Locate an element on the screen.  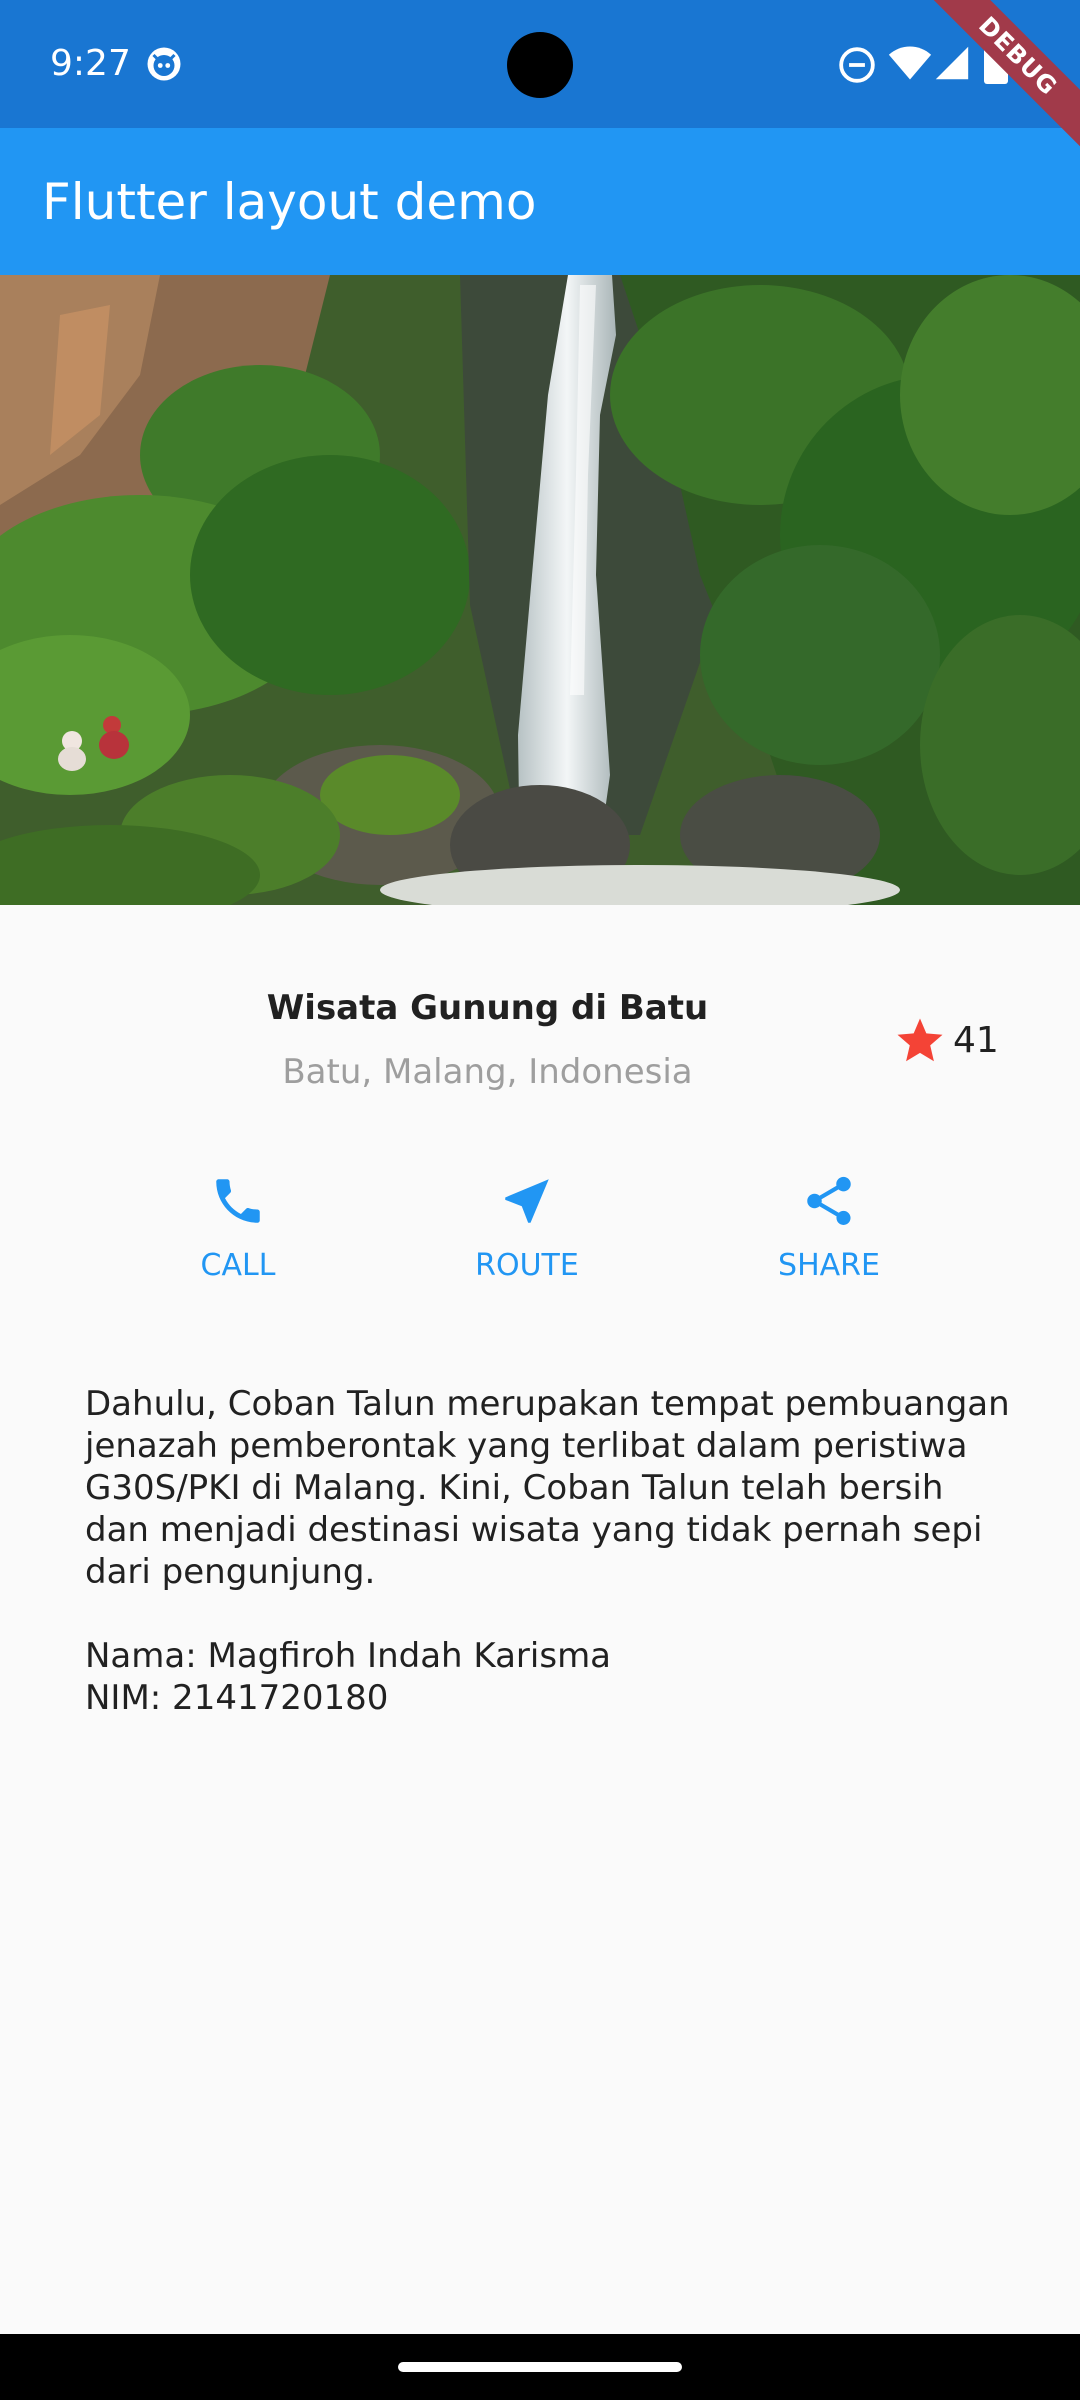
status-time: 9:27 is located at coordinates (90, 63).